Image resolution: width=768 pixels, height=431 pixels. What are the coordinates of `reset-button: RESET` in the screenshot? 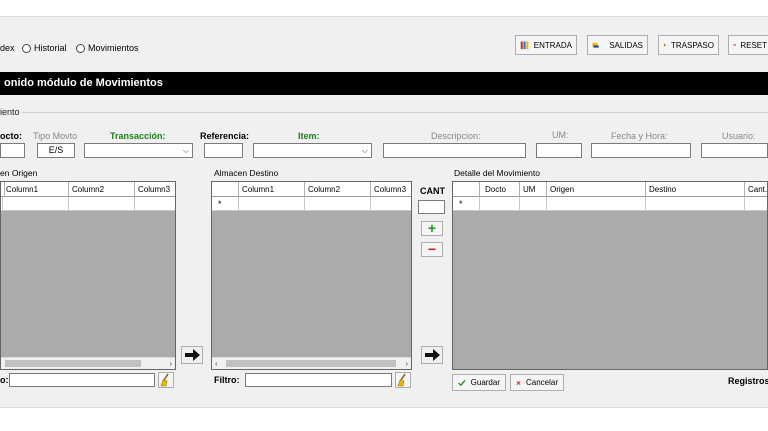 It's located at (748, 45).